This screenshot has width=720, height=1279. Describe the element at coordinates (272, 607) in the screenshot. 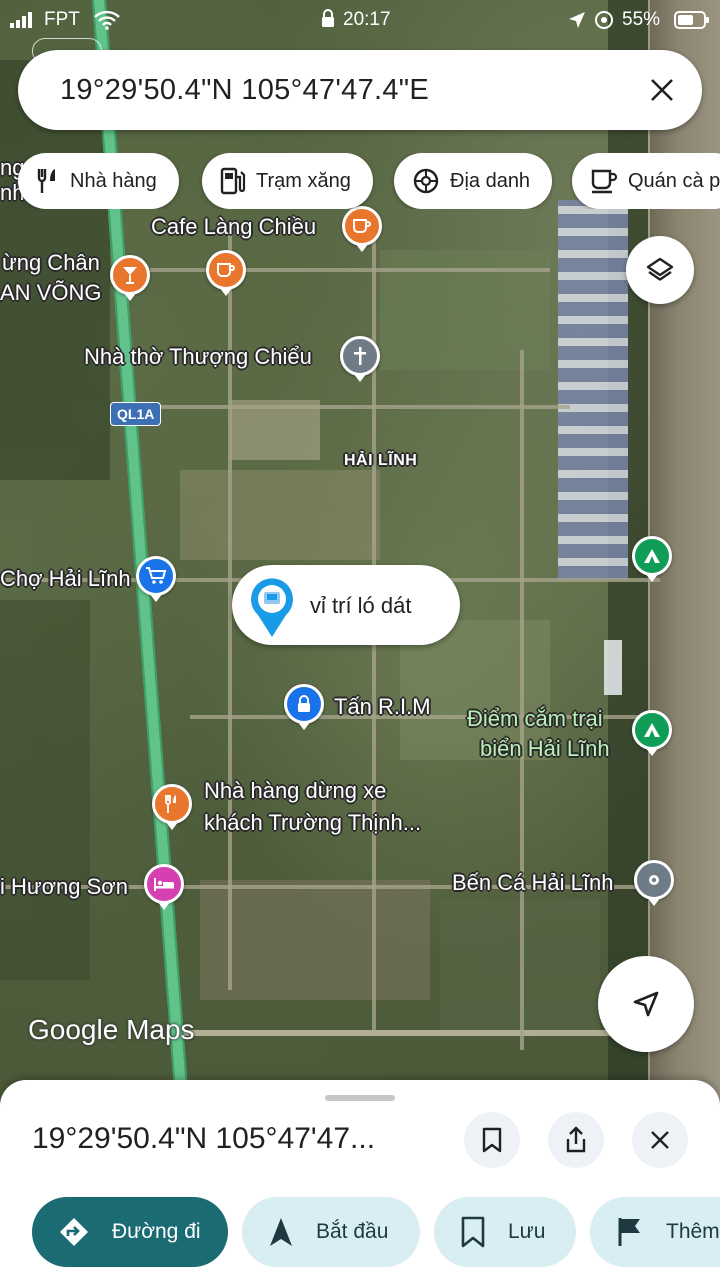

I see `photo-pin-icon` at that location.